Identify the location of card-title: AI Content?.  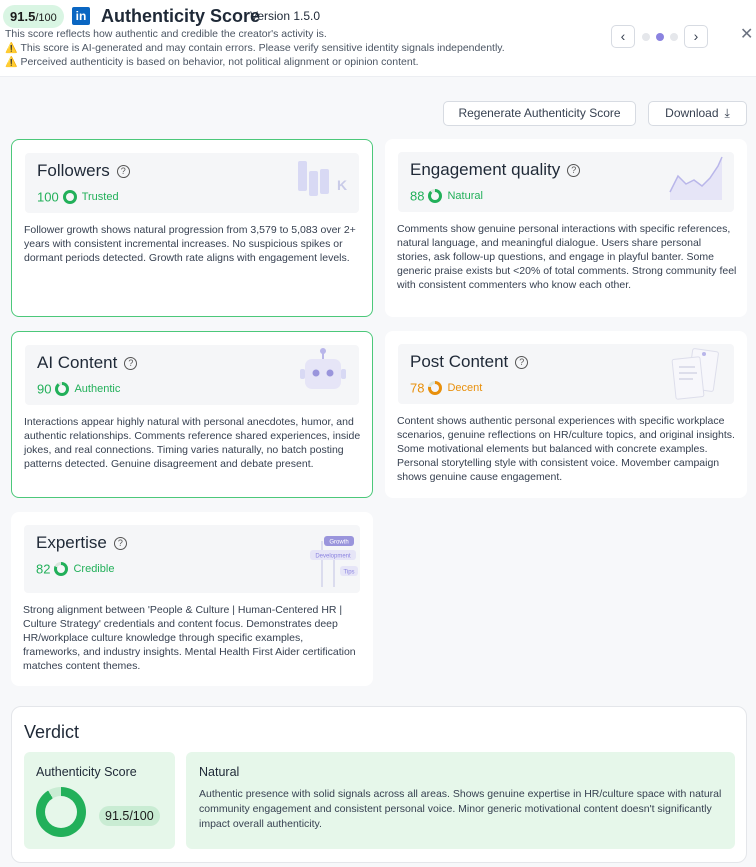
(87, 363).